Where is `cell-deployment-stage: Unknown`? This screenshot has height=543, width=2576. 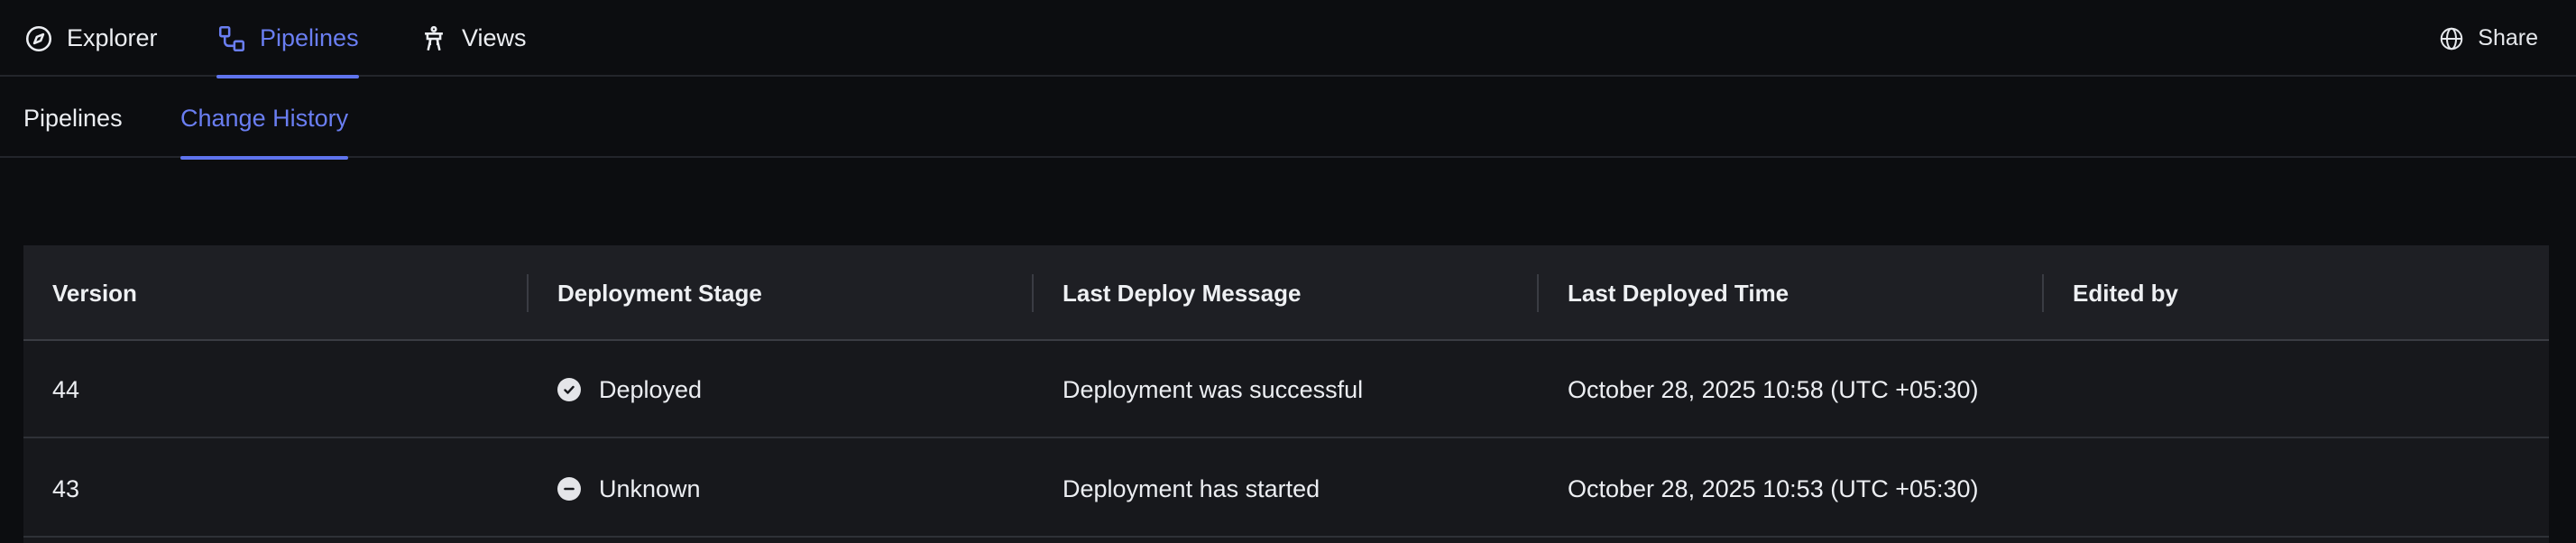
cell-deployment-stage: Unknown is located at coordinates (629, 489).